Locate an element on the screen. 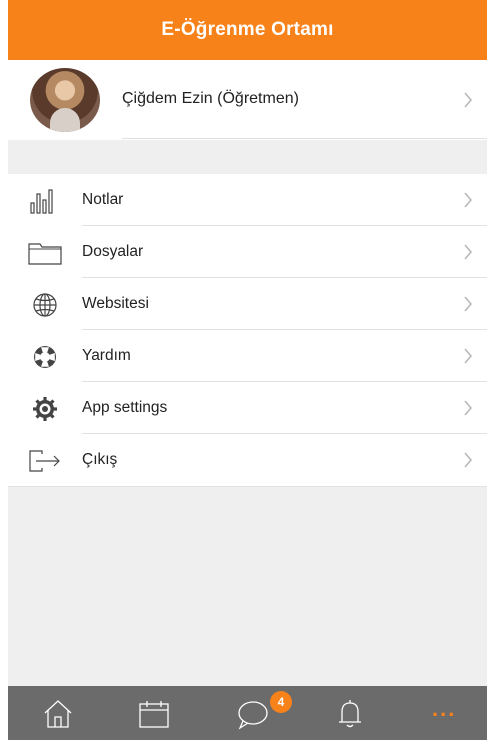 This screenshot has width=487, height=740. messages-badge: 4 is located at coordinates (281, 702).